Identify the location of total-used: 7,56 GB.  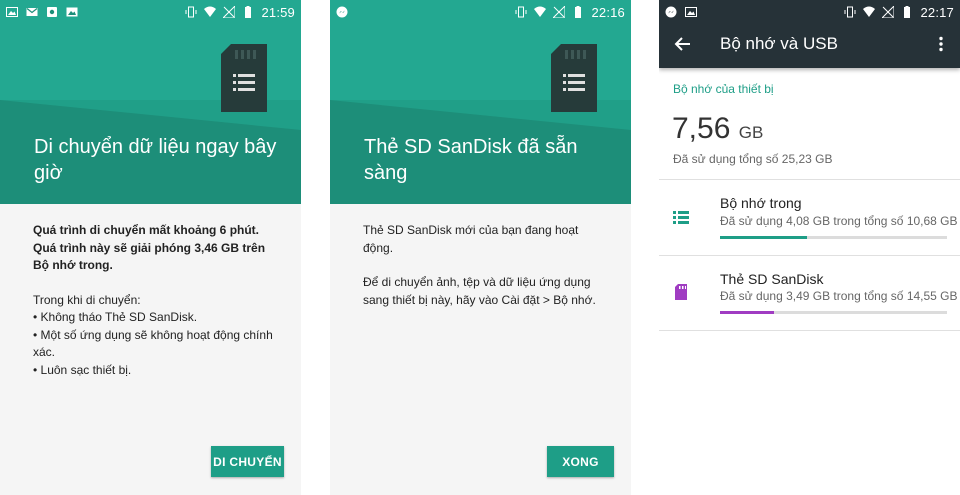
(717, 129).